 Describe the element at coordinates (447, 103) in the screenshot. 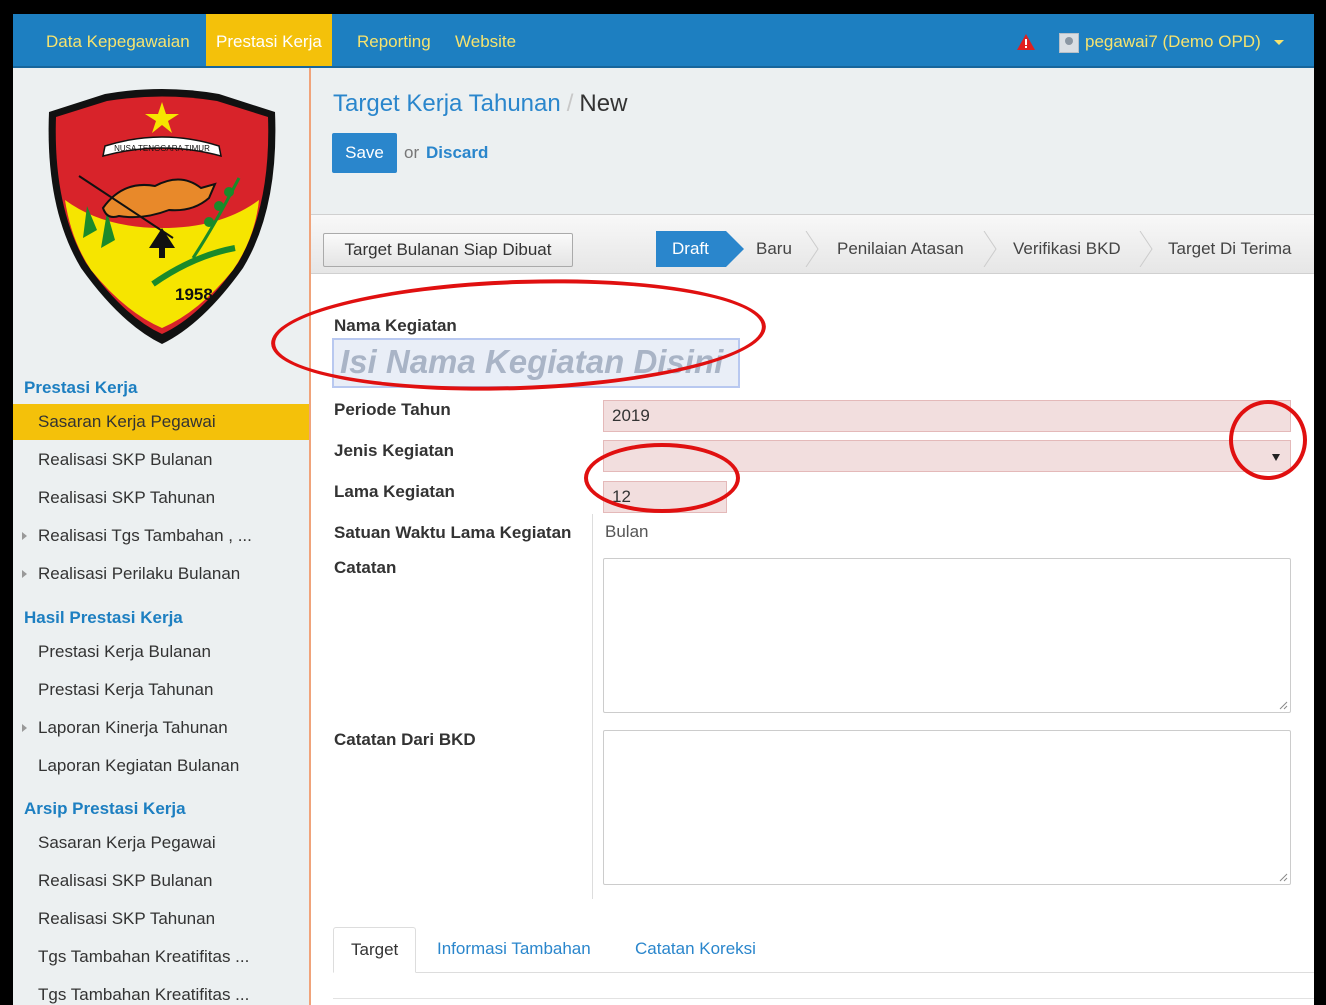

I see `breadcrumb-parent-link: Target Kerja Tahunan` at that location.